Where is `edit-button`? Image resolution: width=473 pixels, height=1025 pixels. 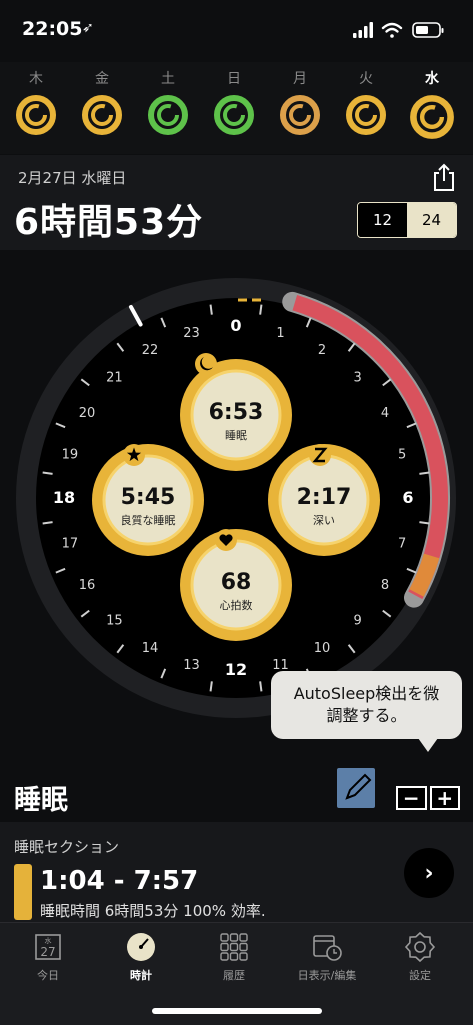
edit-button is located at coordinates (356, 788).